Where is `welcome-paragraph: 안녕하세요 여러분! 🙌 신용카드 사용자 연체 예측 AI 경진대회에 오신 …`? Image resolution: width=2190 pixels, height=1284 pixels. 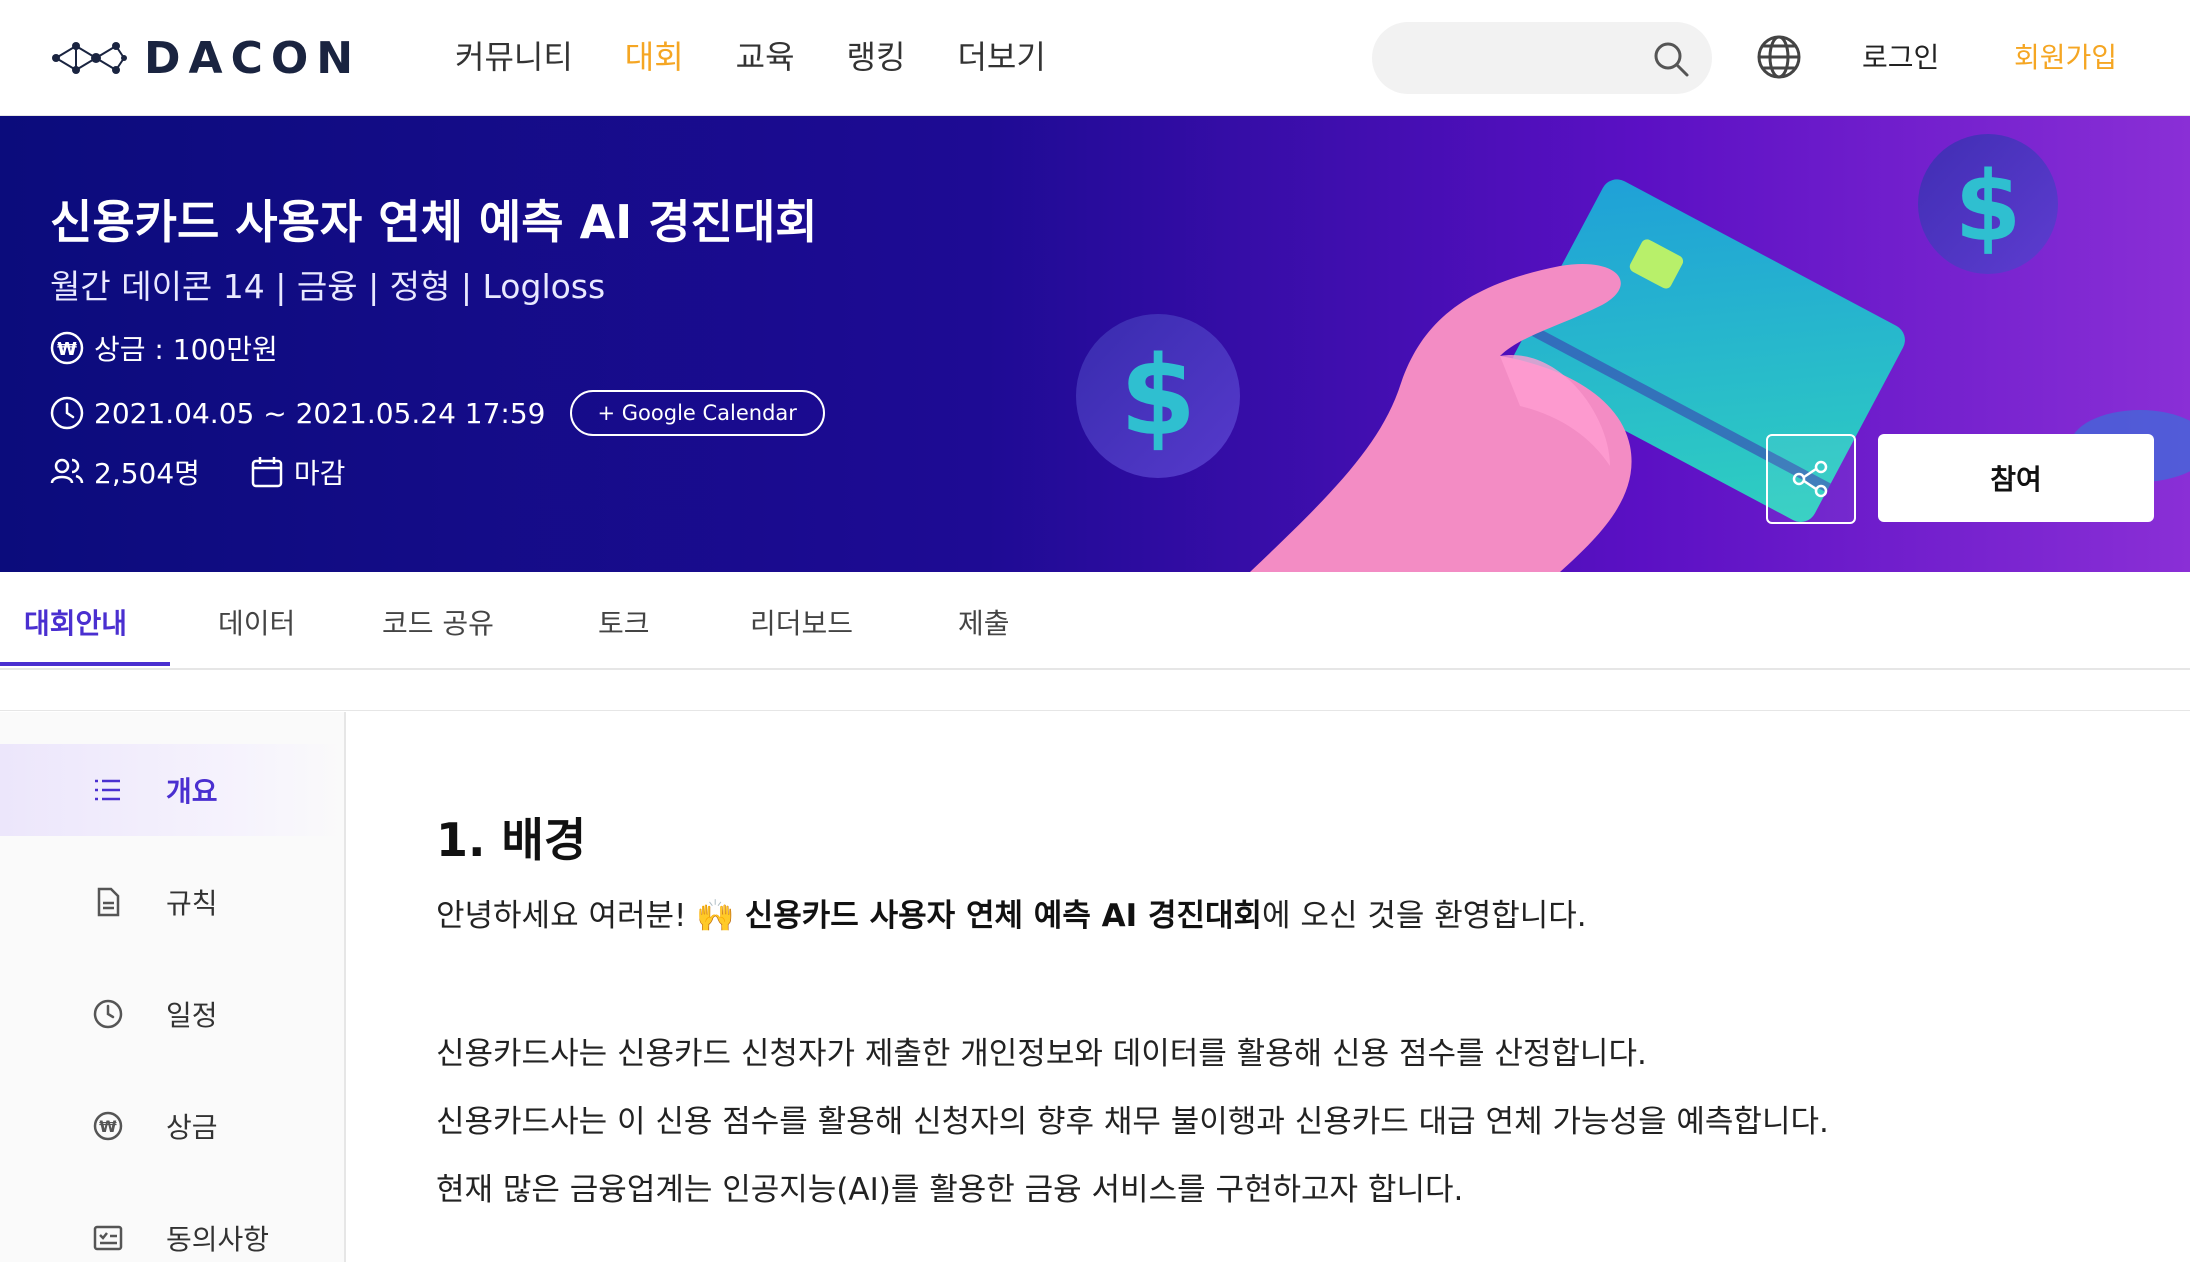
welcome-paragraph: 안녕하세요 여러분! 🙌 신용카드 사용자 연체 예측 AI 경진대회에 오신 … is located at coordinates (1011, 912).